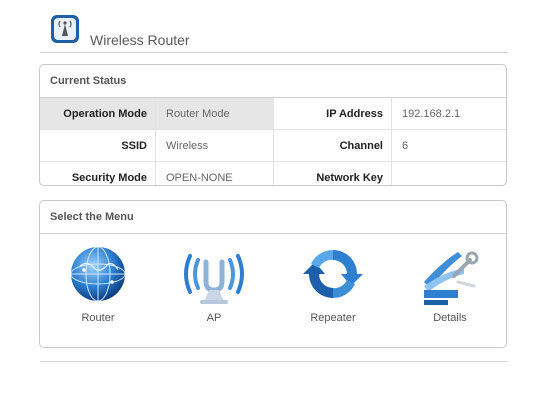  I want to click on ssid-value: Wireless, so click(214, 145).